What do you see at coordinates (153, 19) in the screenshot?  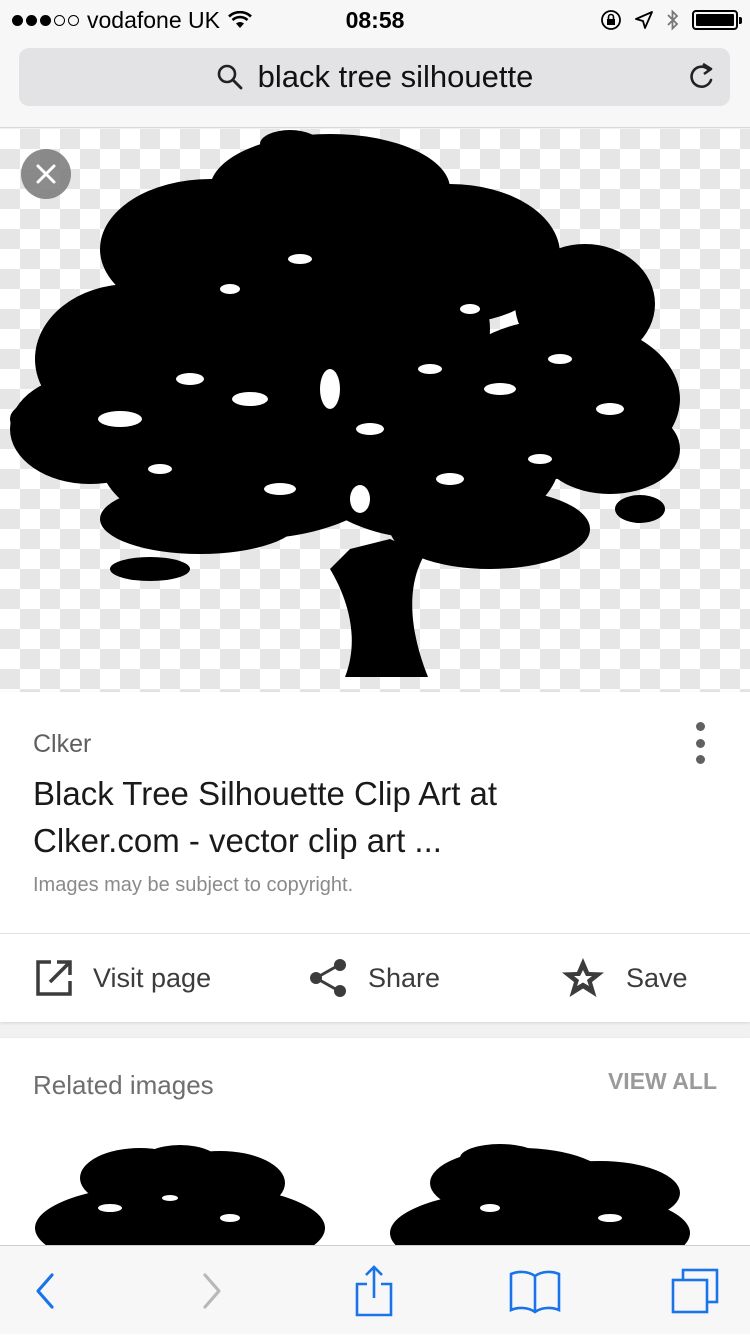 I see `carrier-label: vodafone UK` at bounding box center [153, 19].